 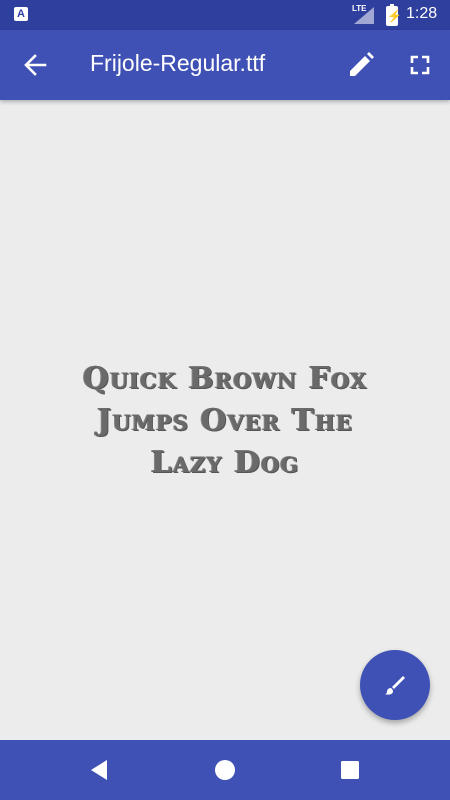 I want to click on triangle-back-icon, so click(x=99, y=770).